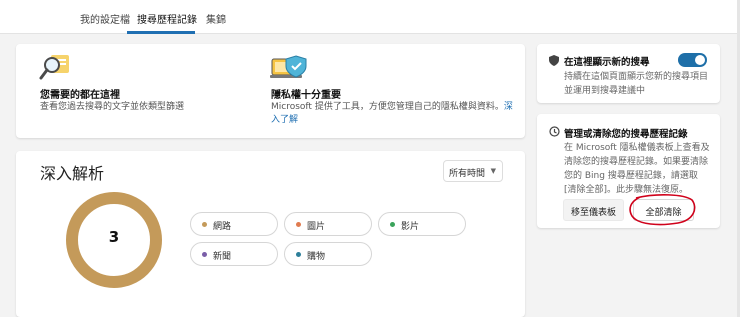 This screenshot has width=740, height=317. Describe the element at coordinates (554, 60) in the screenshot. I see `shield-icon` at that location.